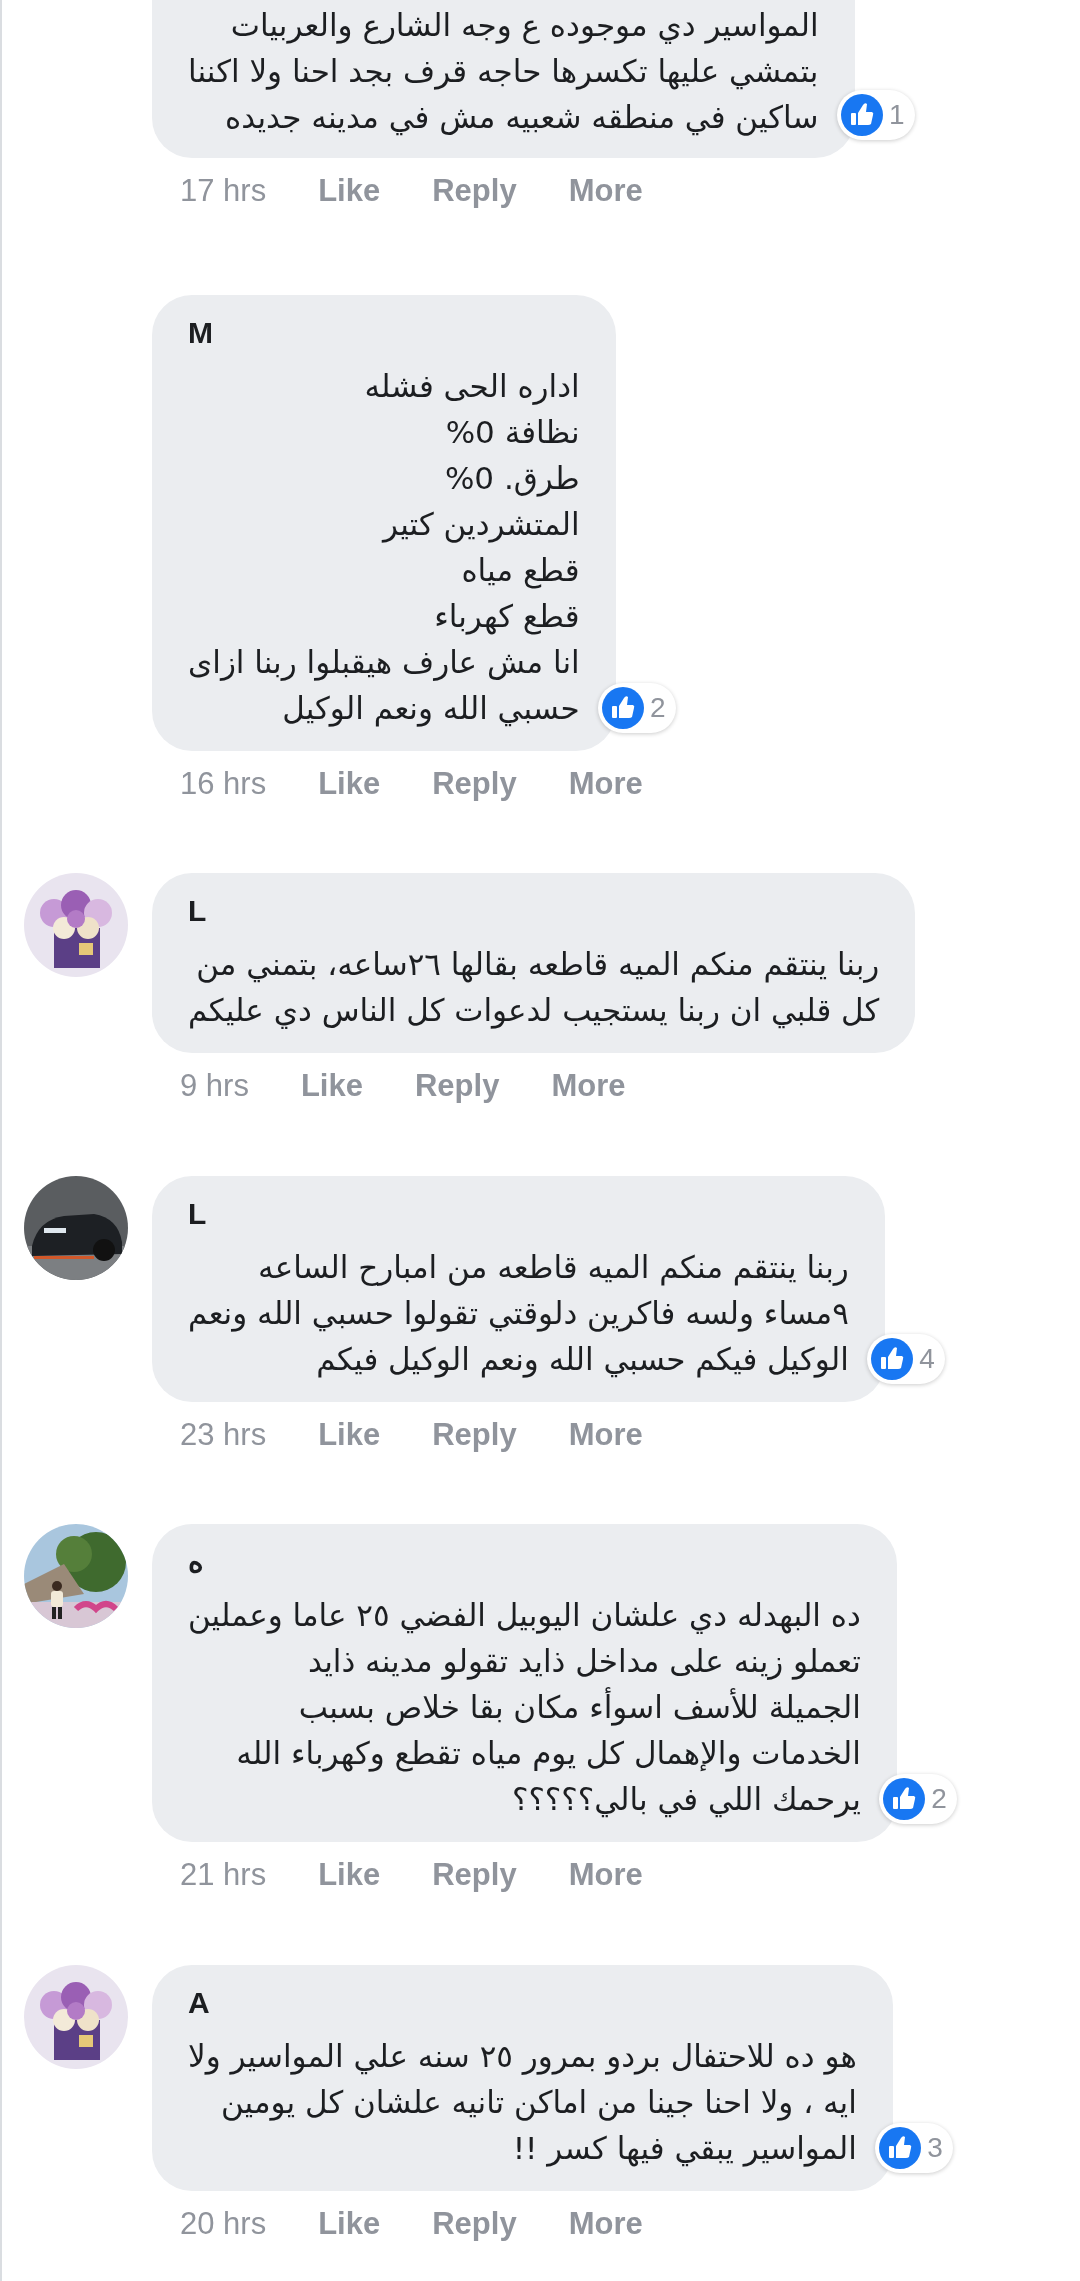 The image size is (1080, 2281). I want to click on comment-time: 9 hrs, so click(214, 1086).